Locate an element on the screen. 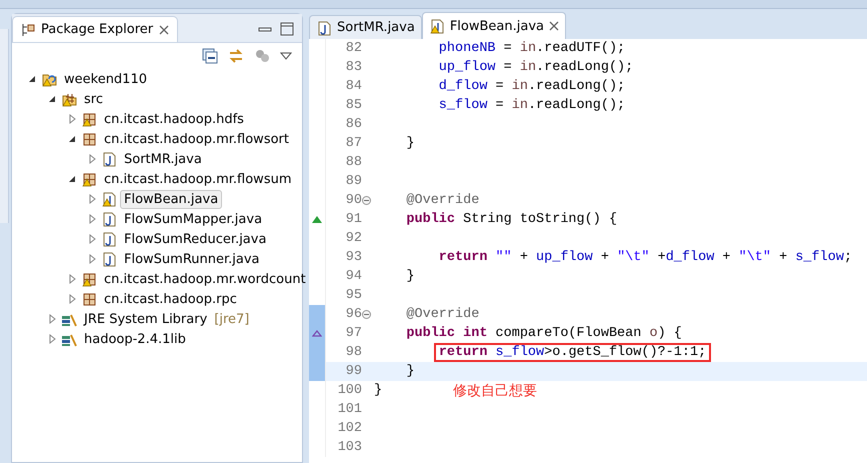 The height and width of the screenshot is (463, 867). line-number: 87 is located at coordinates (353, 143).